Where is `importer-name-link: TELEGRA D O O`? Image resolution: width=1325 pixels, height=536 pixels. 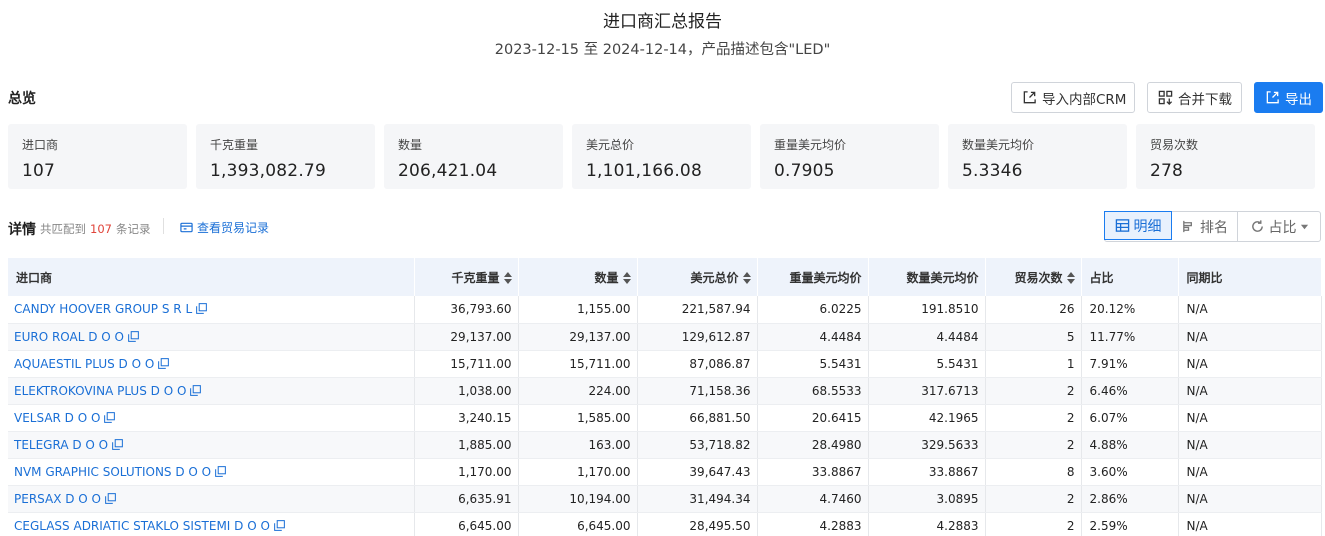
importer-name-link: TELEGRA D O O is located at coordinates (61, 445).